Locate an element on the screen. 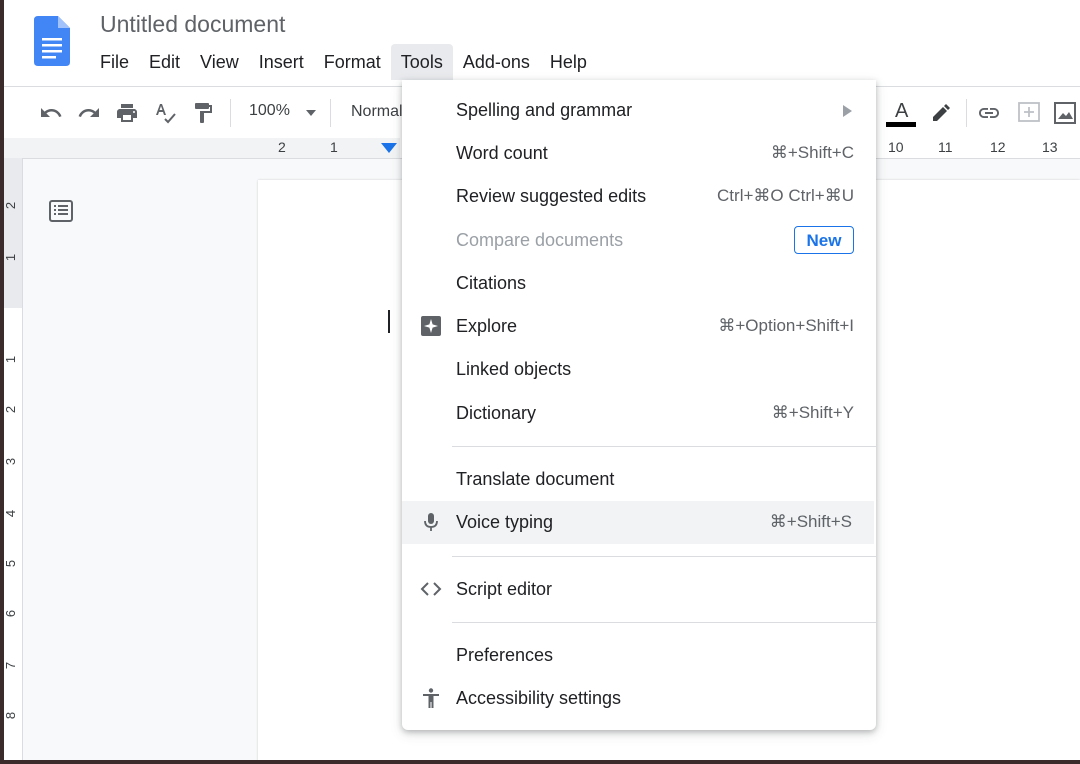 The height and width of the screenshot is (764, 1080). menu-item-shortcut: Ctrl+⌘O Ctrl+⌘U is located at coordinates (785, 195).